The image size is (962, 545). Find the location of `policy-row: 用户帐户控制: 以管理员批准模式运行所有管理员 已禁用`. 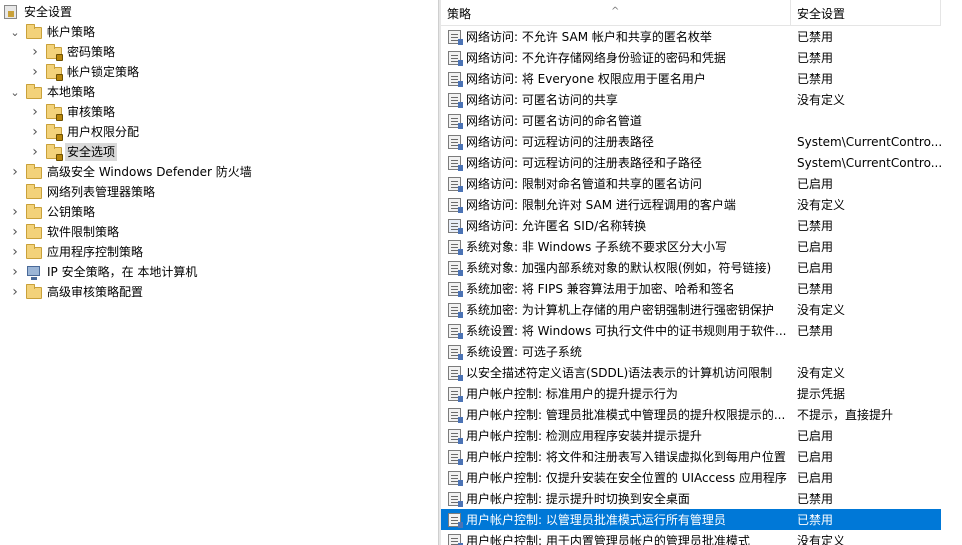

policy-row: 用户帐户控制: 以管理员批准模式运行所有管理员 已禁用 is located at coordinates (691, 519).